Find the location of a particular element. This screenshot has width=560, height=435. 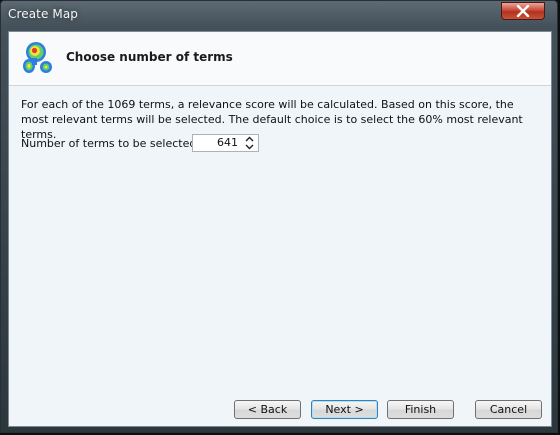

next-button: Next > is located at coordinates (344, 409).